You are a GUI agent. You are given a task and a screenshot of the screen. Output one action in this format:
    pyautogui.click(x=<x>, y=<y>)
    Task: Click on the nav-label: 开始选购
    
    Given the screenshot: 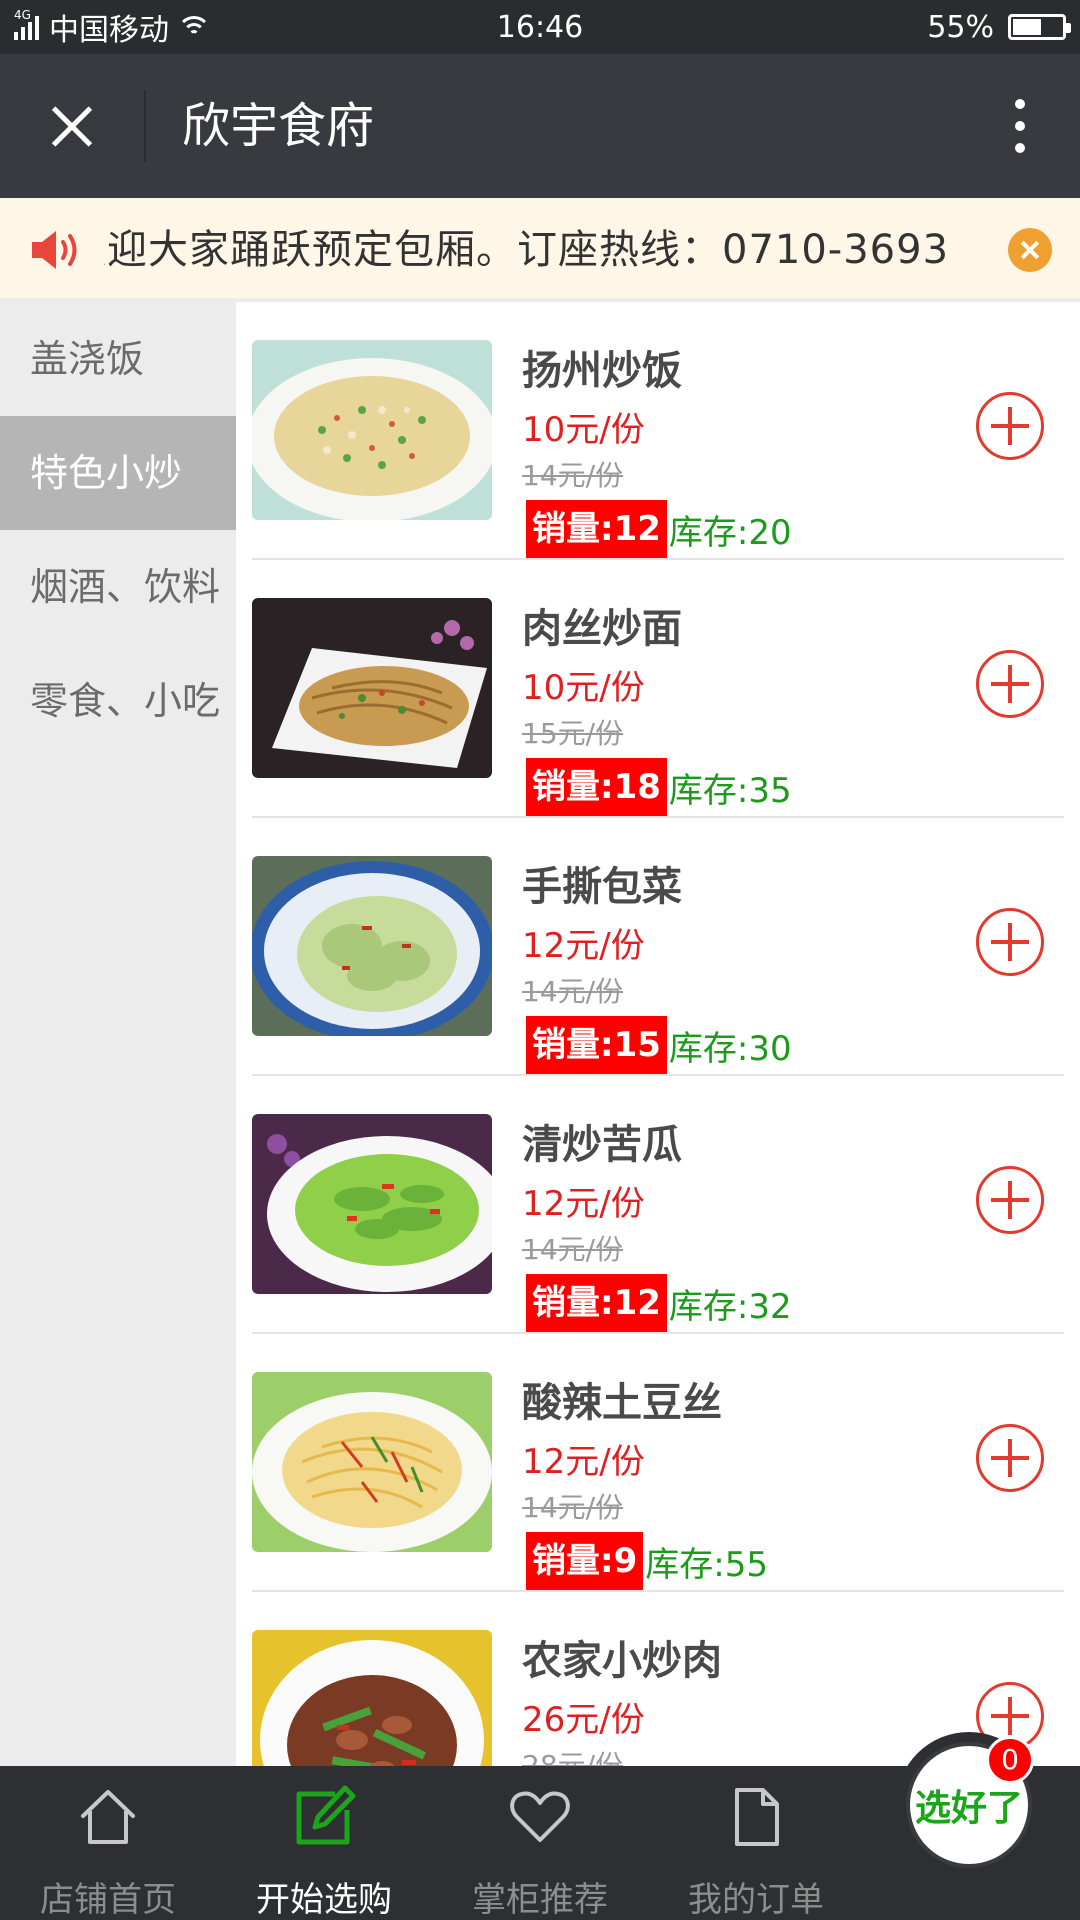 What is the action you would take?
    pyautogui.click(x=324, y=1900)
    